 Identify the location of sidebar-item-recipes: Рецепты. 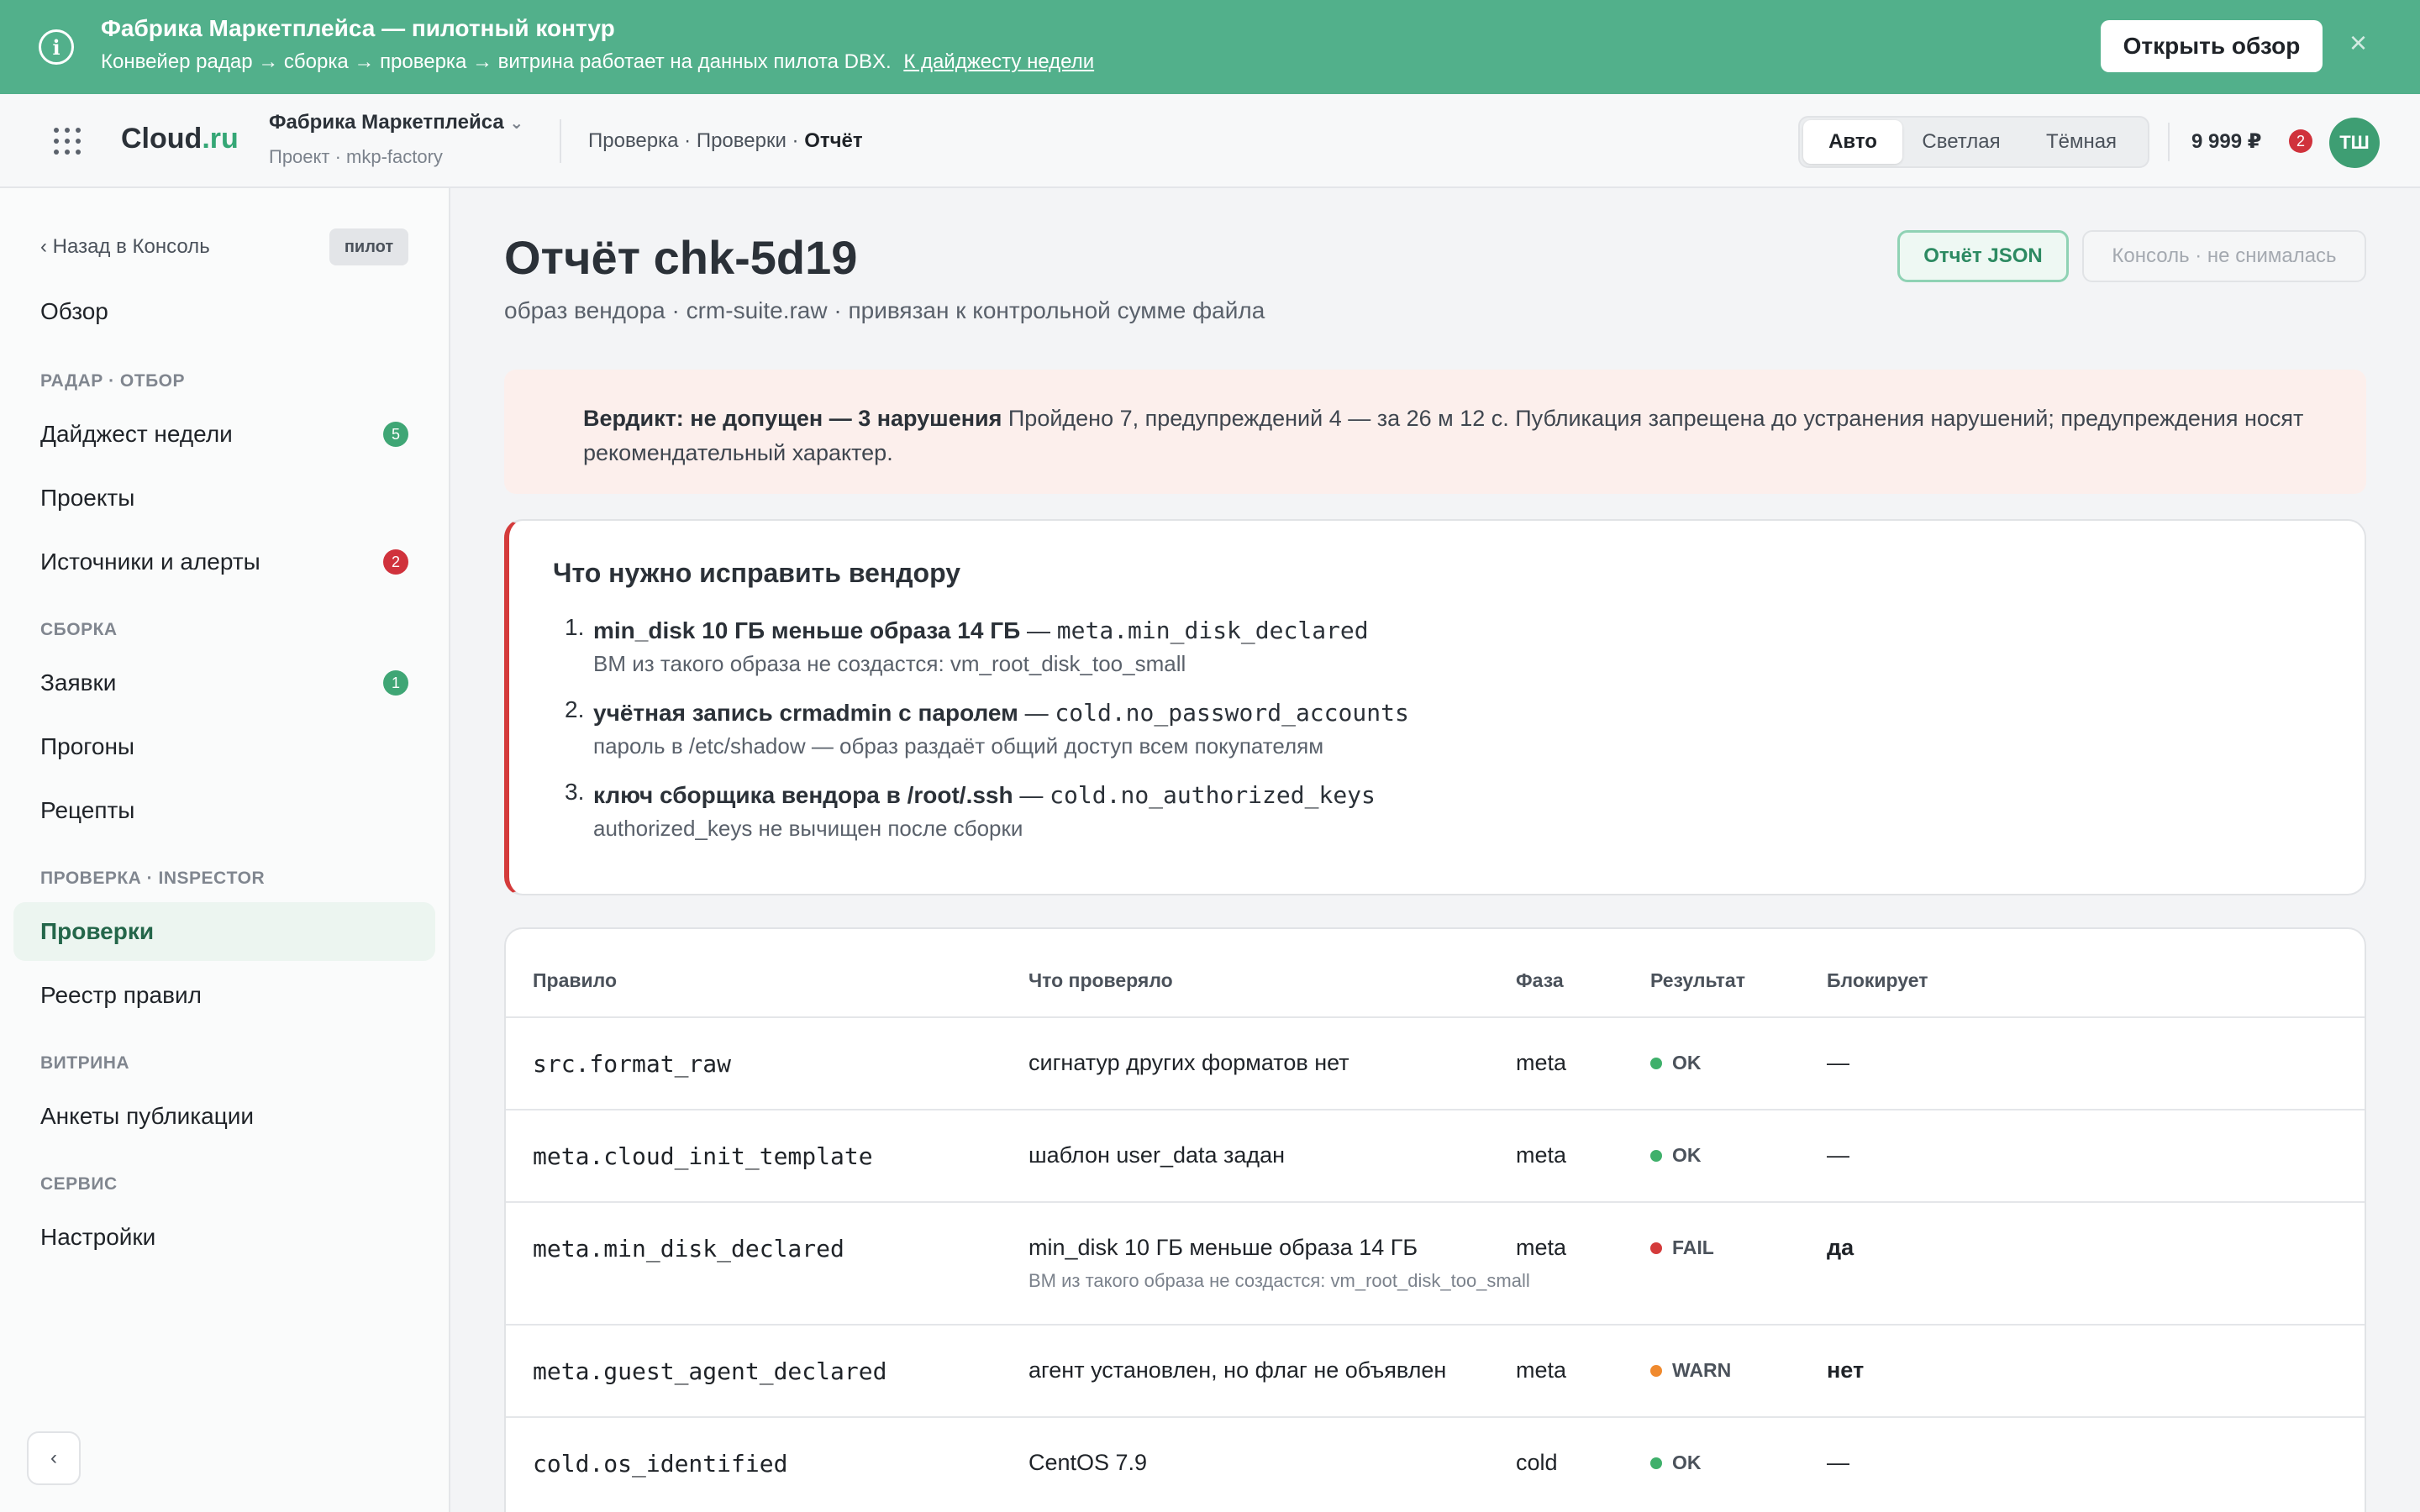
(224, 810).